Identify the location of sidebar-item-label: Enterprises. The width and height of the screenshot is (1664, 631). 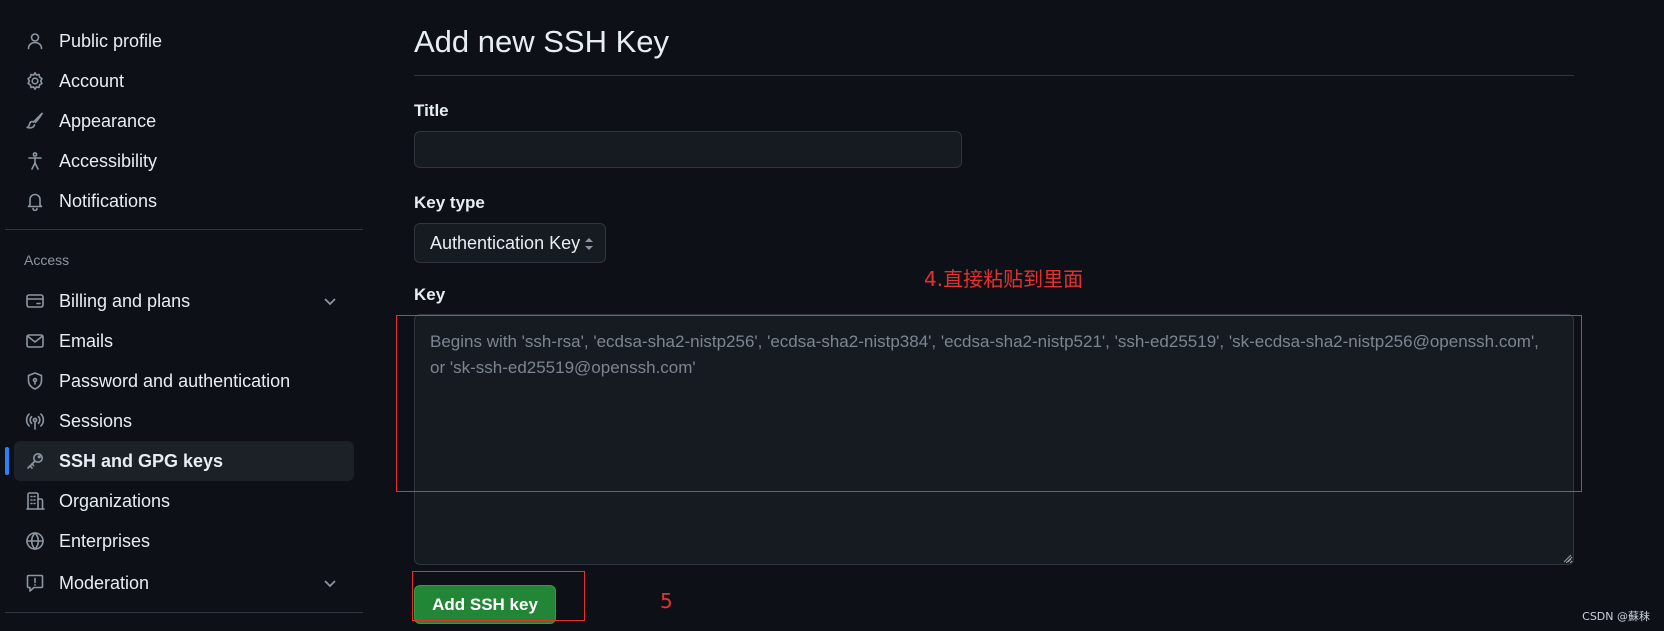
(105, 540).